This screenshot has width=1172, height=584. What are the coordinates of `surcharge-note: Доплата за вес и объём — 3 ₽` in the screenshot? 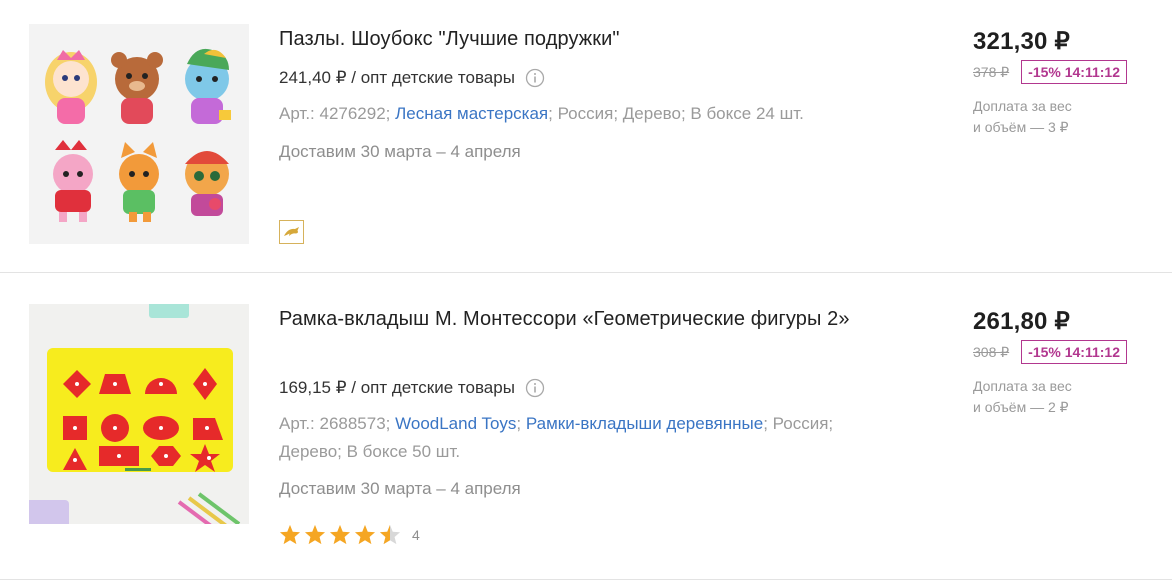 It's located at (1048, 117).